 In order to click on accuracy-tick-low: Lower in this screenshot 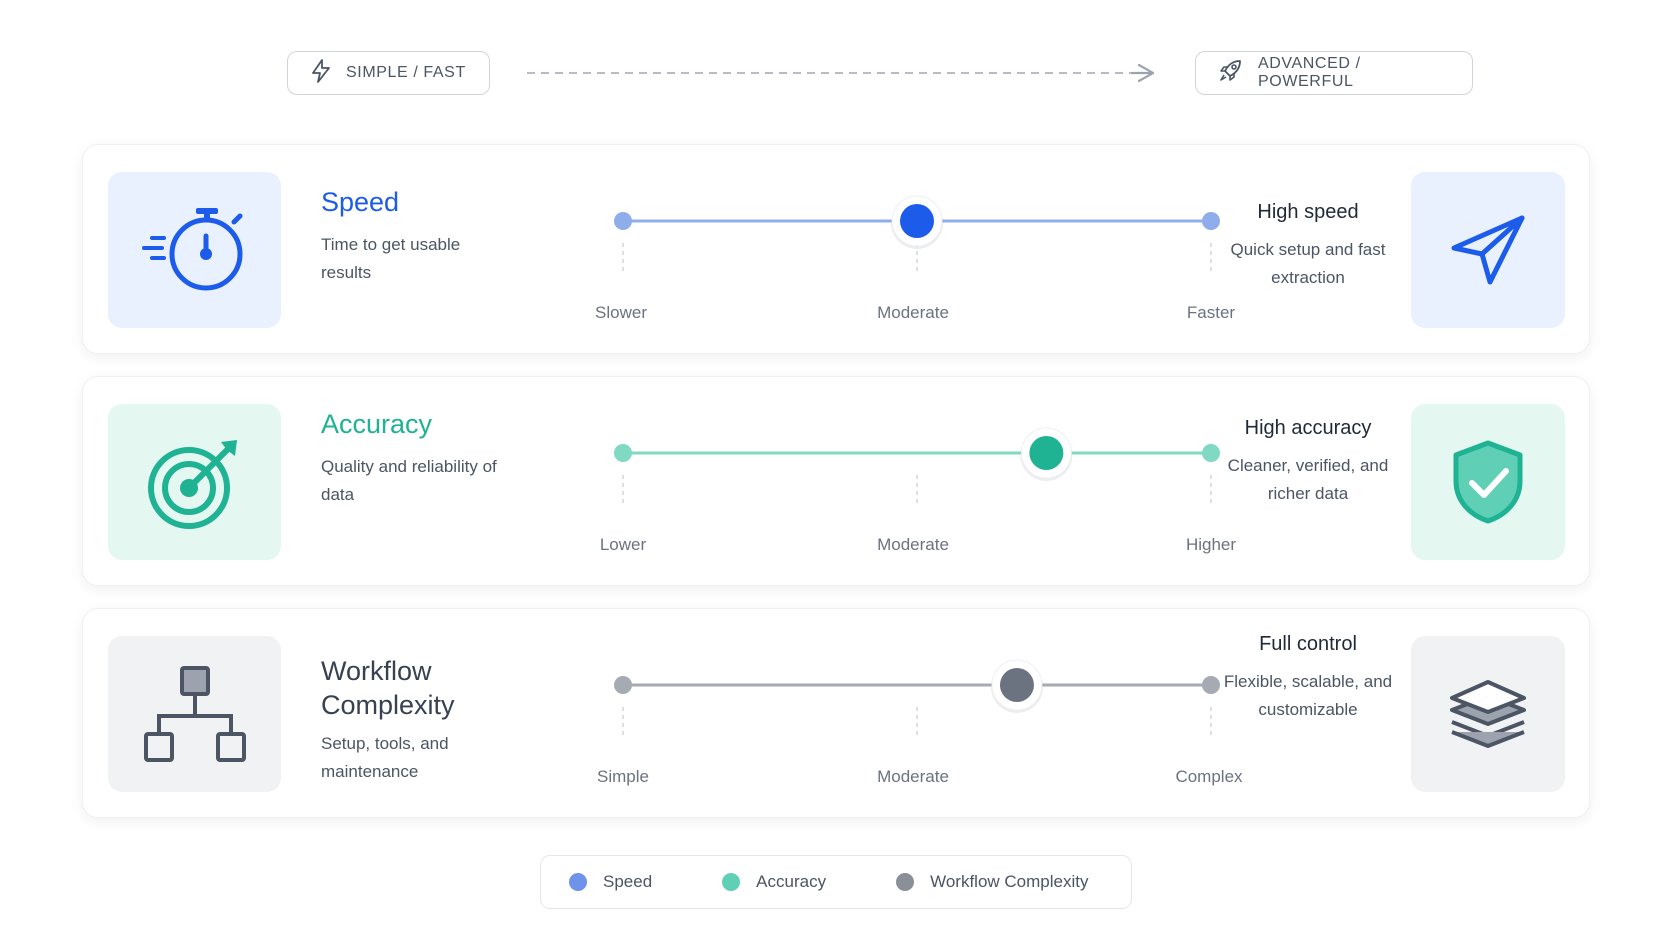, I will do `click(623, 544)`.